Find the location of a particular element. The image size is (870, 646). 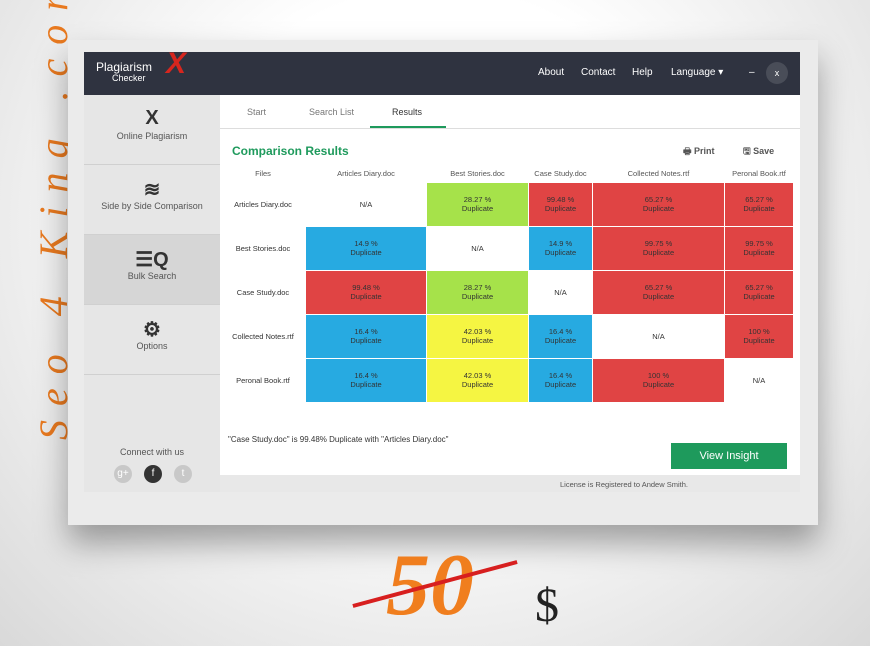

gear-icon: ⚙ is located at coordinates (152, 330).